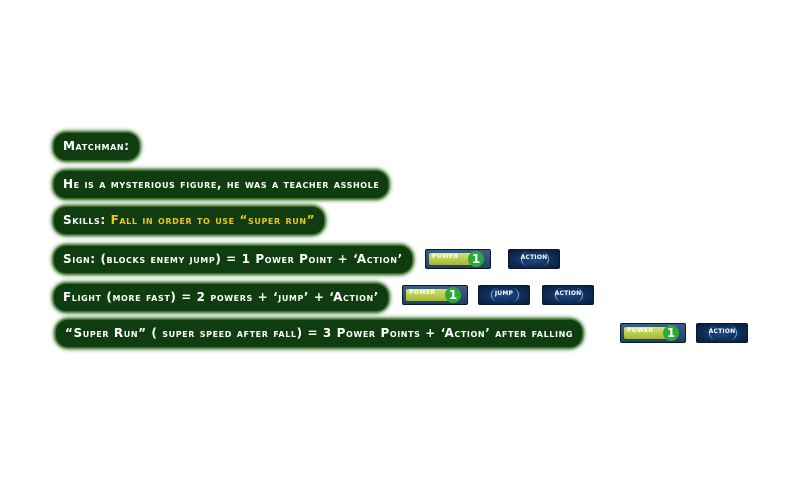  I want to click on skills-label: Skills:, so click(84, 220).